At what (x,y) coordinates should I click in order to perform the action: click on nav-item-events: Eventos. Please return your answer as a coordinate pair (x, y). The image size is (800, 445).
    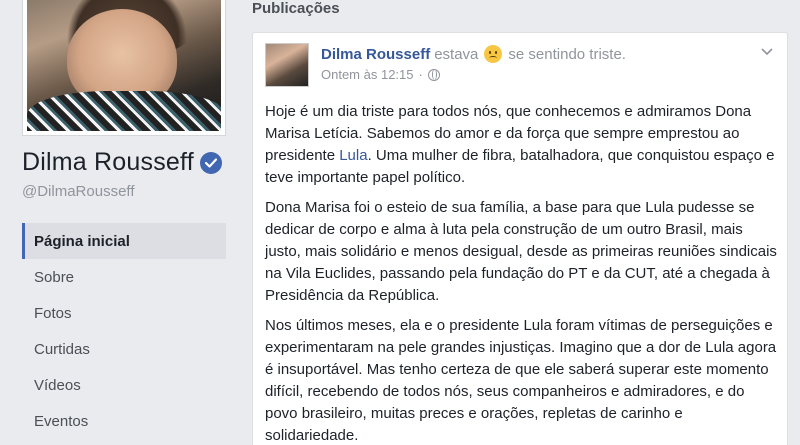
    Looking at the image, I should click on (124, 421).